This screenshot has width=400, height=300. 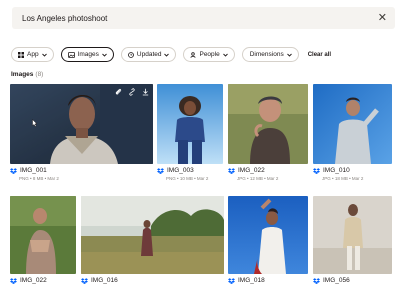 I want to click on link-icon, so click(x=132, y=92).